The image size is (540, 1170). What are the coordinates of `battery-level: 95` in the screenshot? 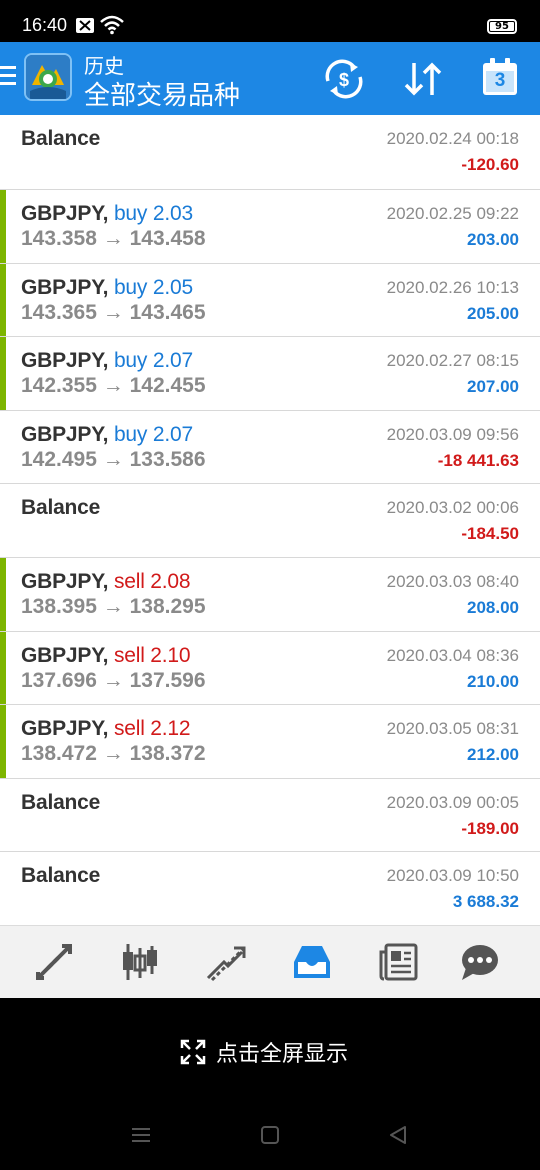 It's located at (502, 26).